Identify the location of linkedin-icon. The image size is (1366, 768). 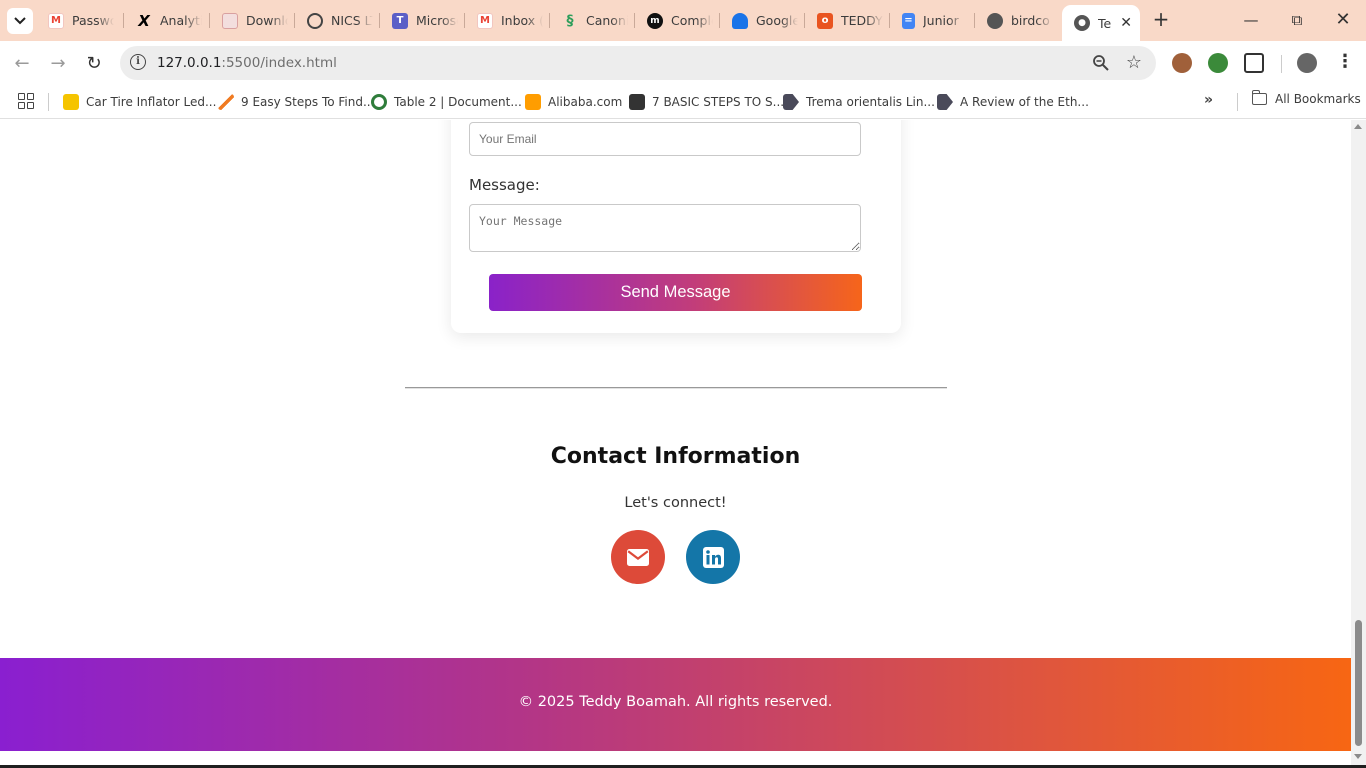
(713, 557).